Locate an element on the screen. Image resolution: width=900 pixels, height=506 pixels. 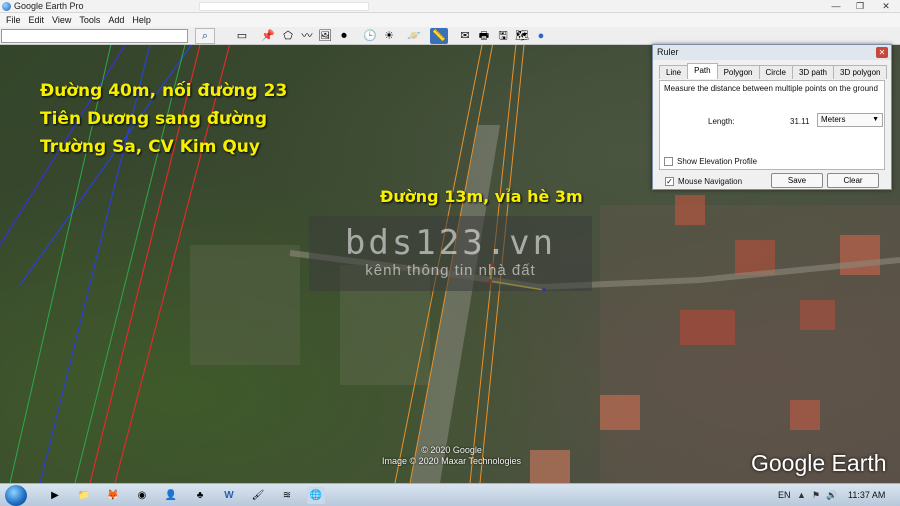
add-overlay-button: 🖼 is located at coordinates (325, 36).